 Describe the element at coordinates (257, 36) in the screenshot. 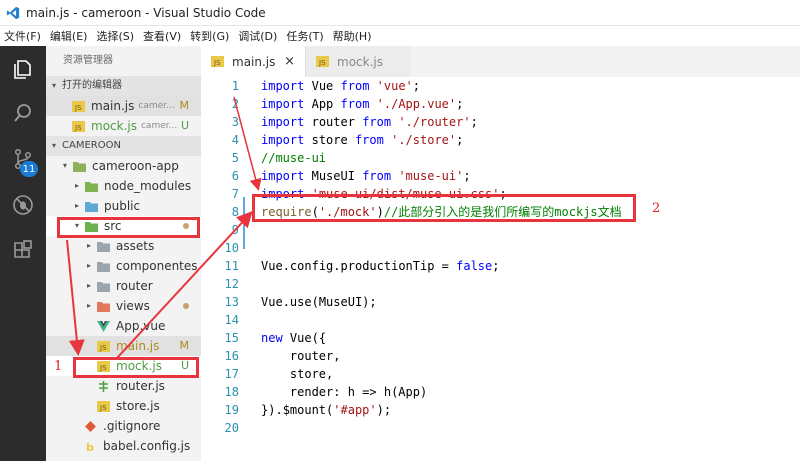

I see `menu-debug: 调试(D)` at that location.